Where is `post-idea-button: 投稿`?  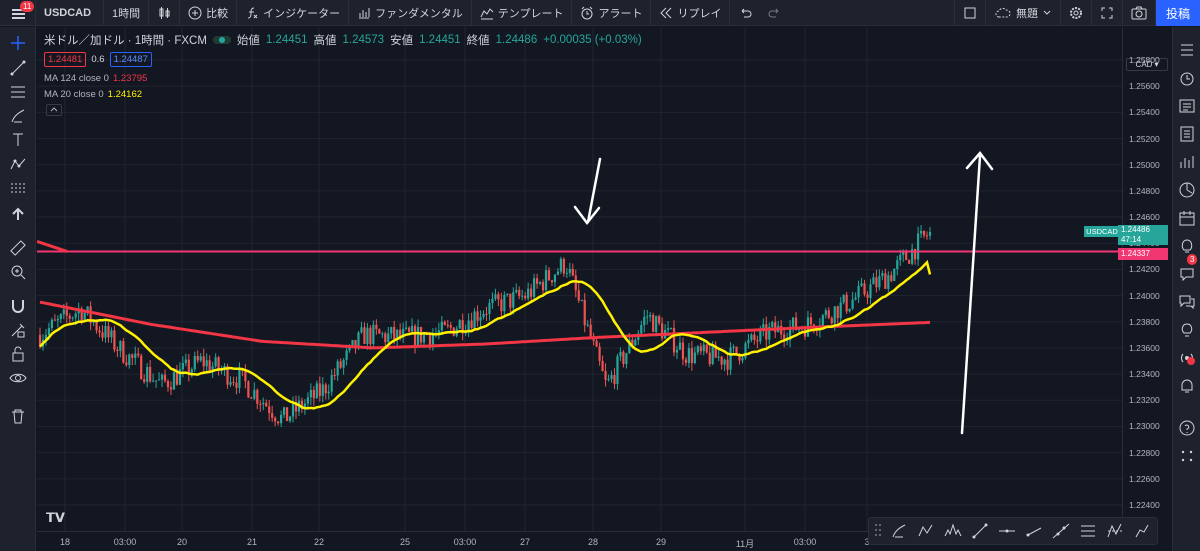
post-idea-button: 投稿 is located at coordinates (1178, 13).